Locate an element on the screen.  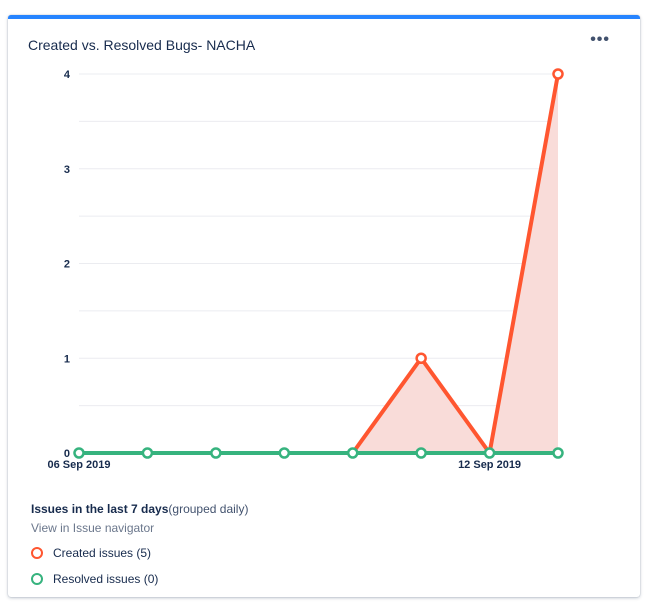
summary-grouping: (grouped daily) is located at coordinates (208, 509).